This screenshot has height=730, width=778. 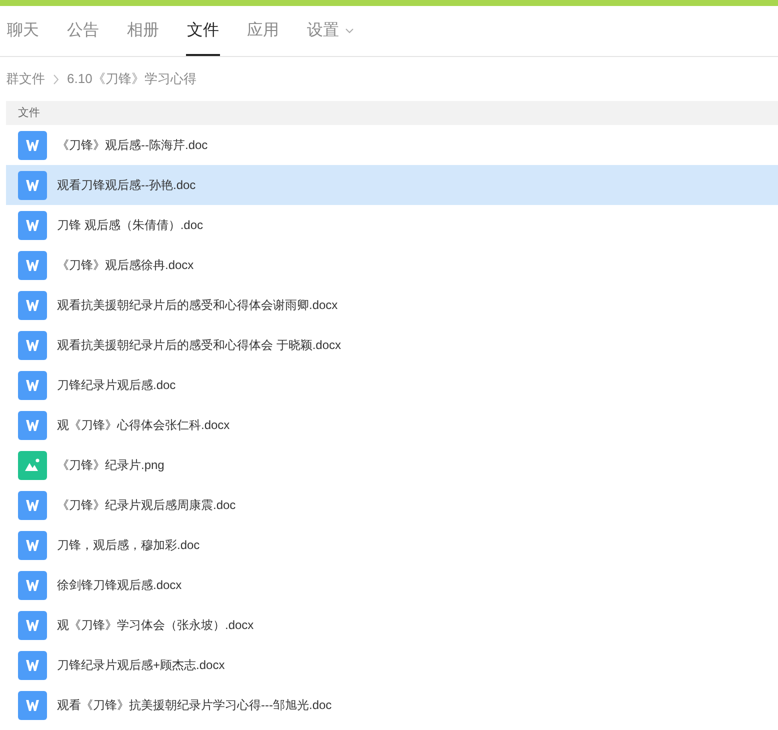 What do you see at coordinates (197, 305) in the screenshot?
I see `file-name: 观看抗美援朝纪录片后的感受和心得体会谢雨卿.docx` at bounding box center [197, 305].